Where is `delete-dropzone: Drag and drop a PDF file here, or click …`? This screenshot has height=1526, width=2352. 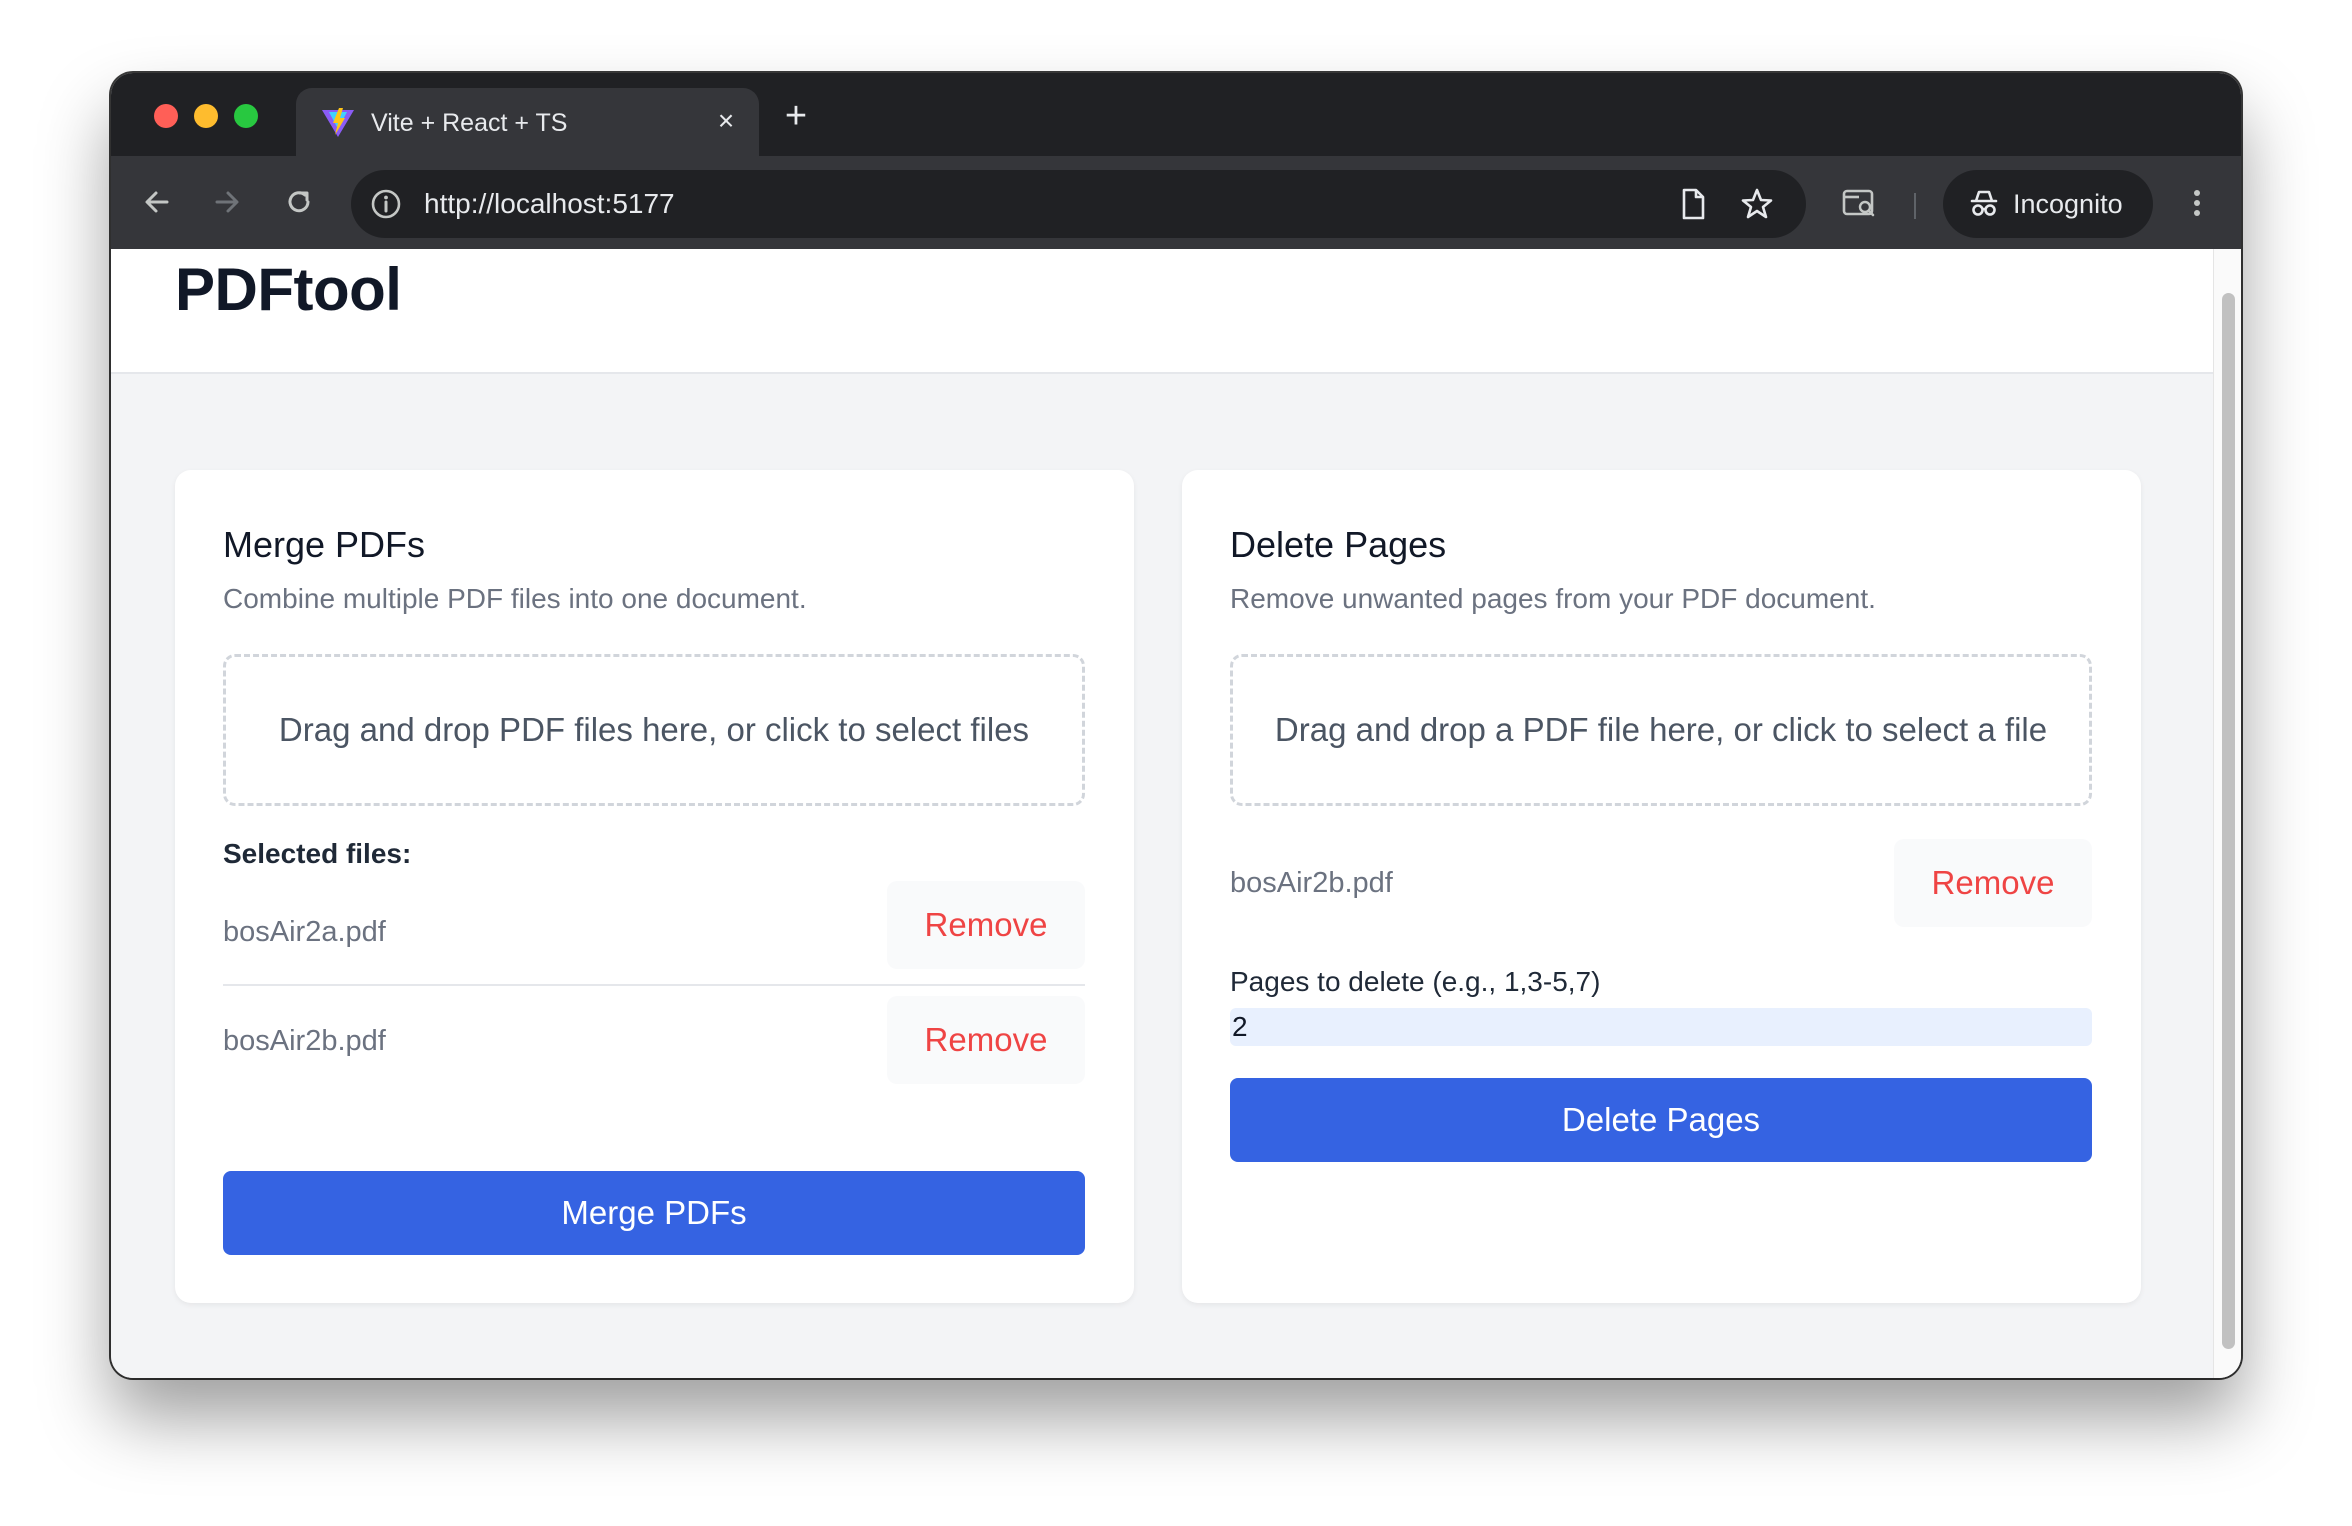
delete-dropzone: Drag and drop a PDF file here, or click … is located at coordinates (1661, 730).